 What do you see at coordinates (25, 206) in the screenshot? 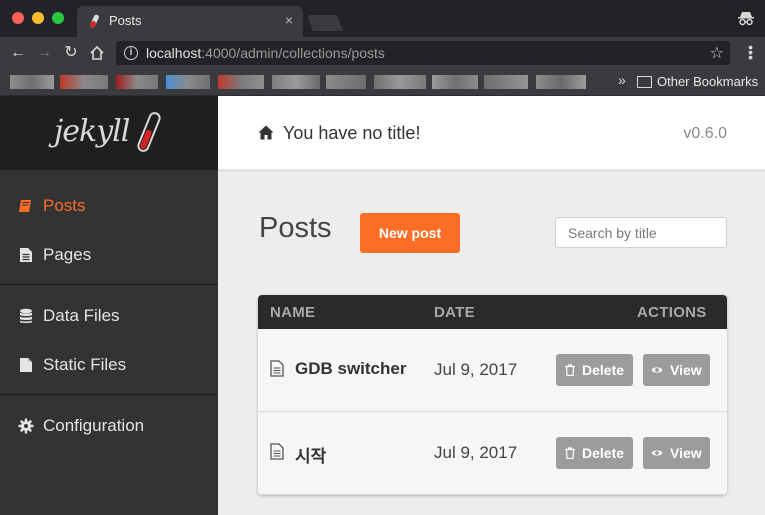
I see `book-icon` at bounding box center [25, 206].